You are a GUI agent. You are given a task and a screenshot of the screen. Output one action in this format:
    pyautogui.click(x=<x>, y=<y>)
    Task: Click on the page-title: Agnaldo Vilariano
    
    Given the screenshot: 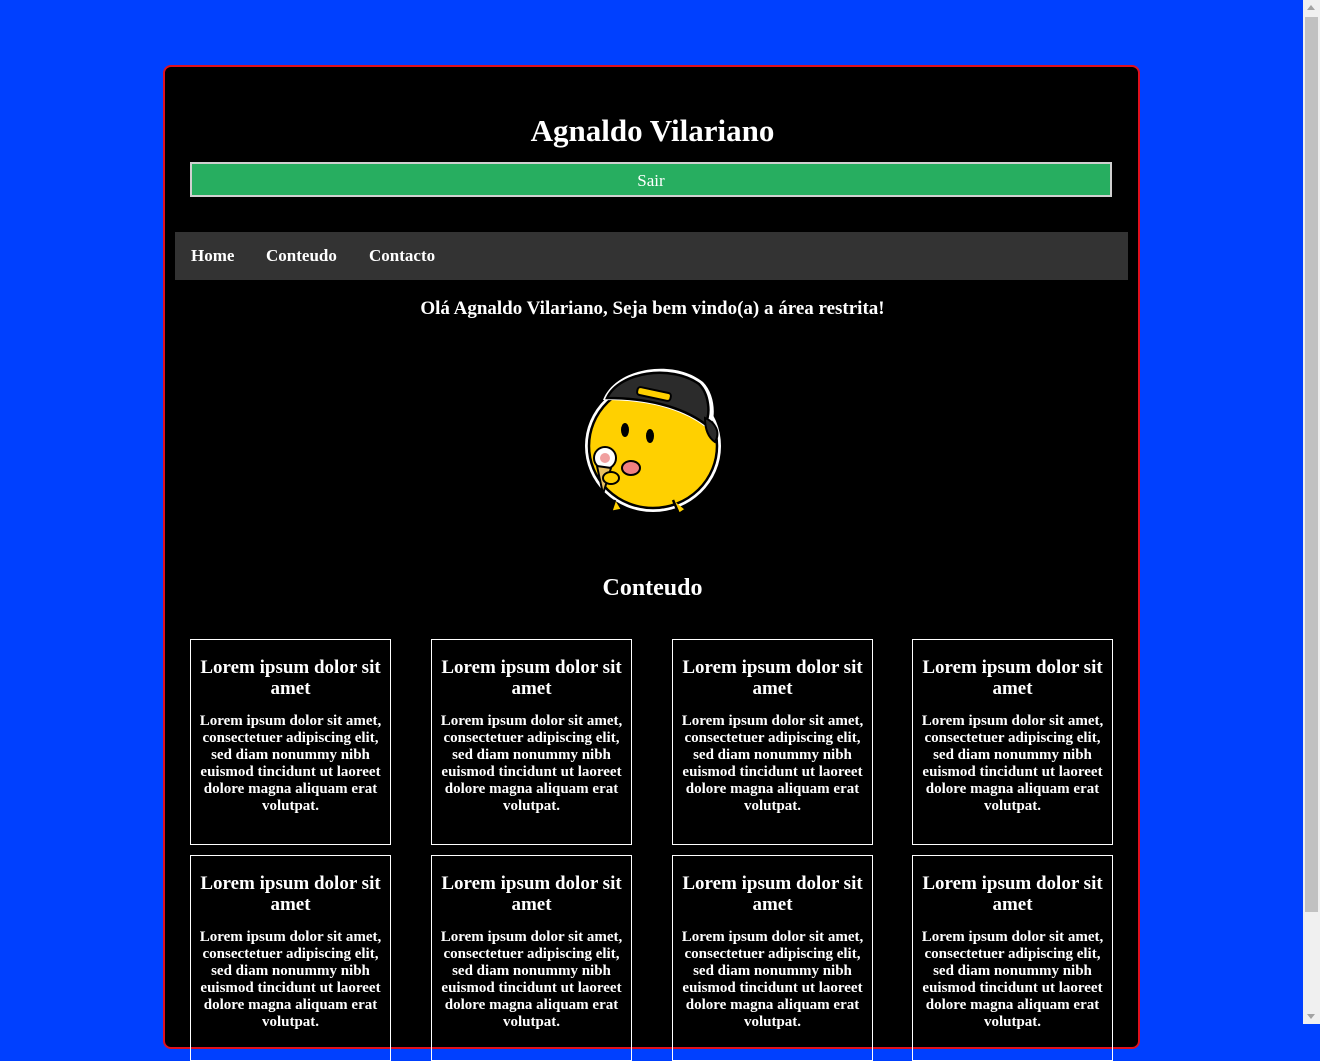 What is the action you would take?
    pyautogui.click(x=652, y=130)
    